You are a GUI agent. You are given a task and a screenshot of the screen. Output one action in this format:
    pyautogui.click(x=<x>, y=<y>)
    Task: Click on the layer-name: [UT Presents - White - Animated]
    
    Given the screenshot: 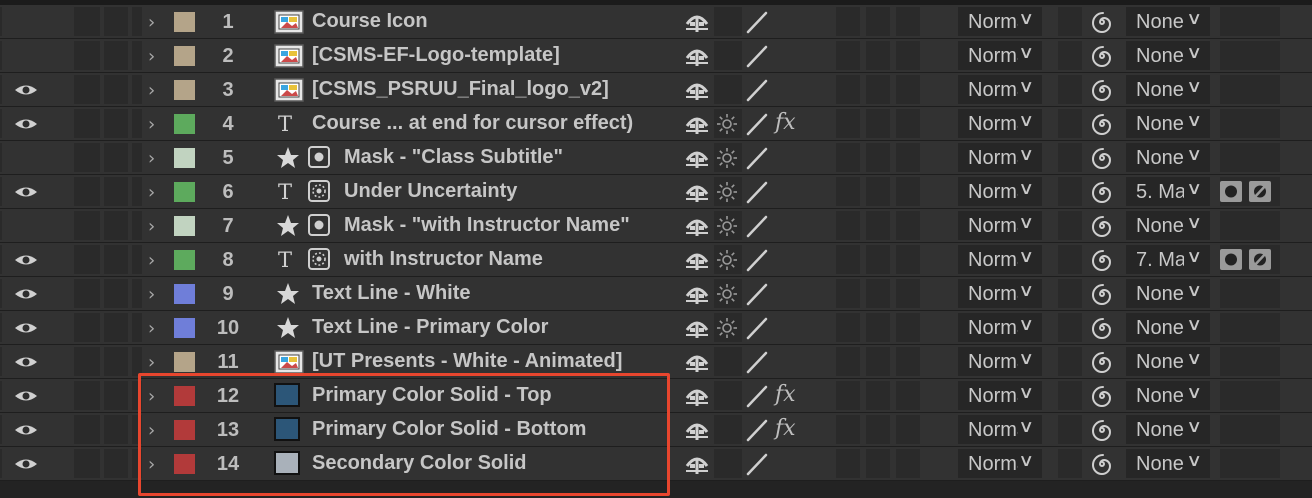 What is the action you would take?
    pyautogui.click(x=467, y=361)
    